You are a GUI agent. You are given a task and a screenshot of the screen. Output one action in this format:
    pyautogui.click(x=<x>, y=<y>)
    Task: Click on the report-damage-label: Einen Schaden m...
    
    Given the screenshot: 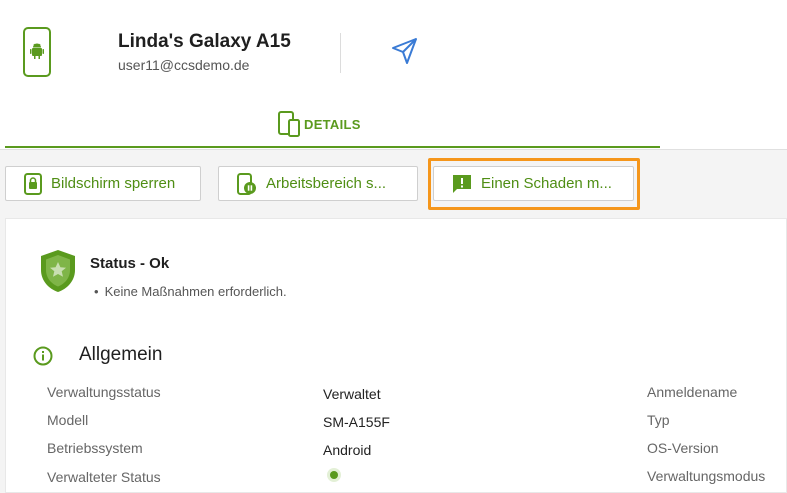 What is the action you would take?
    pyautogui.click(x=546, y=183)
    